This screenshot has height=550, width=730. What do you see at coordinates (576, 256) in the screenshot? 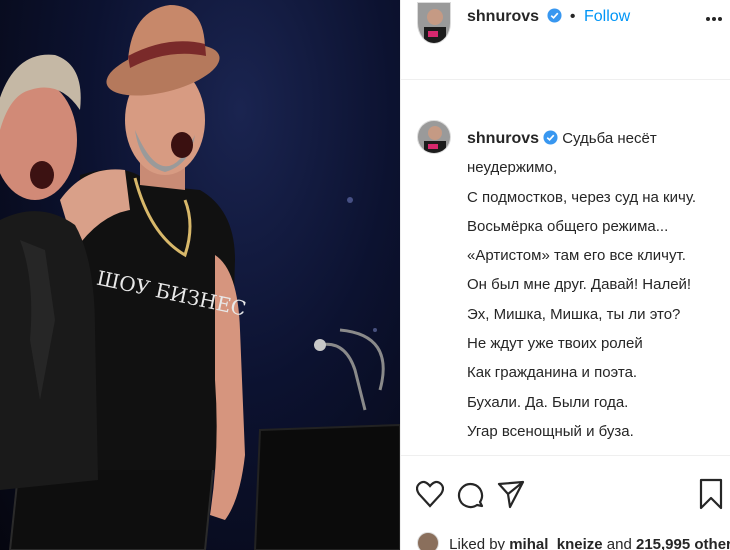
I see `caption-line: «Артистом» там его все кличут.` at bounding box center [576, 256].